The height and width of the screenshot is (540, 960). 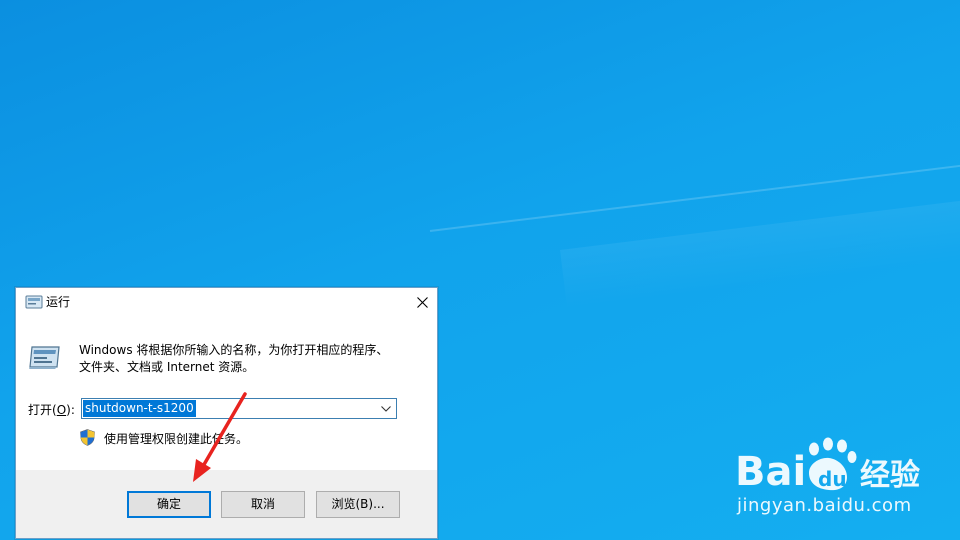 What do you see at coordinates (61, 410) in the screenshot?
I see `open-label-accesskey: O` at bounding box center [61, 410].